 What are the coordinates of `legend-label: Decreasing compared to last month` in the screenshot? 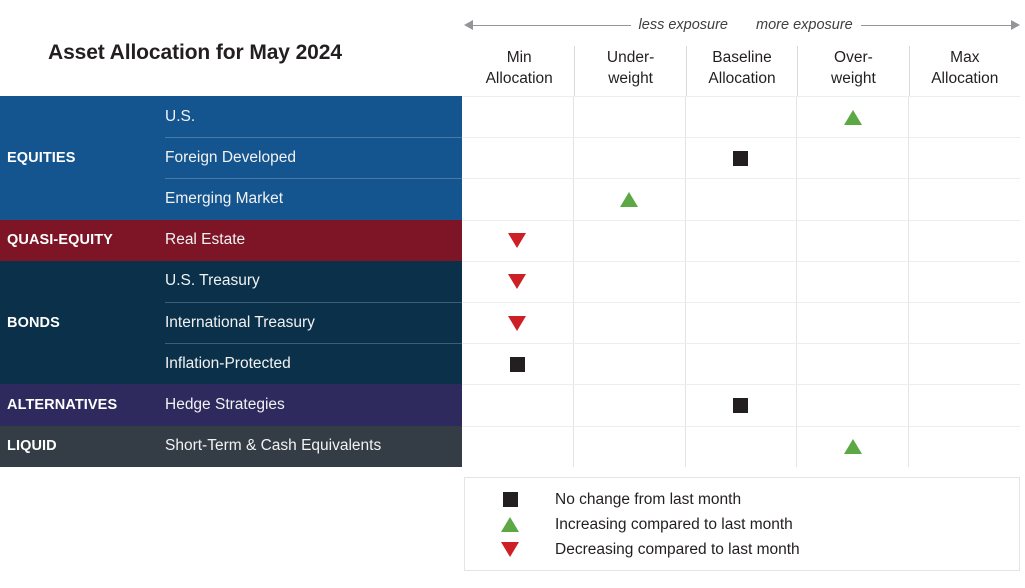 It's located at (677, 549).